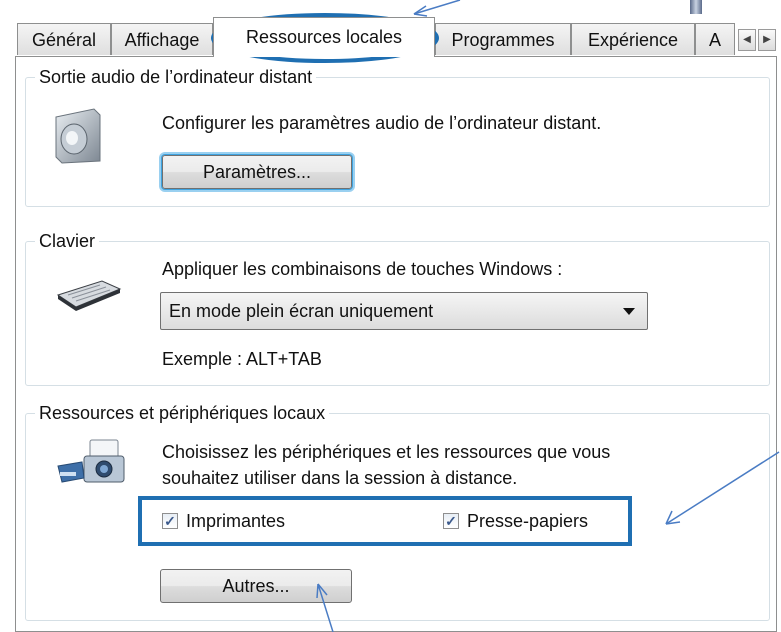 The image size is (781, 632). I want to click on tab-label: Expérience, so click(633, 40).